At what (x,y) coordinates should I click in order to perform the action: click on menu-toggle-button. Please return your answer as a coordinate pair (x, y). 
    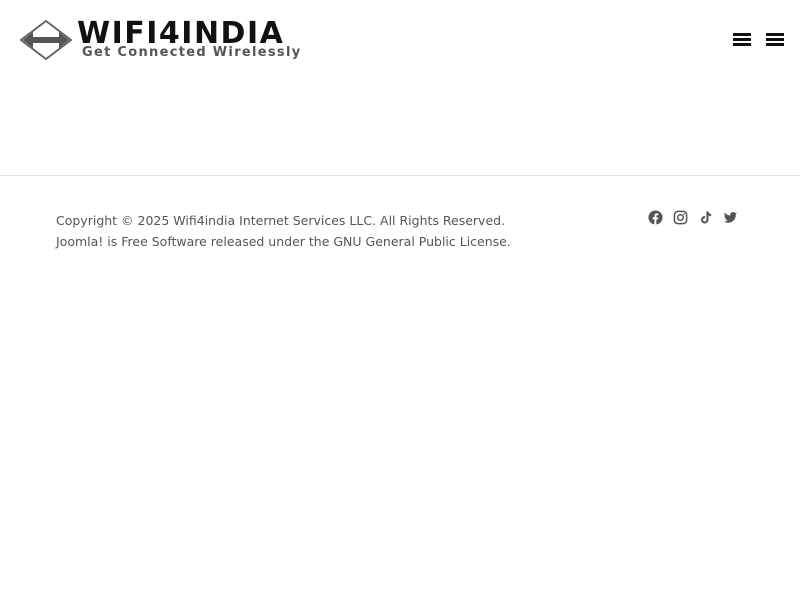
    Looking at the image, I should click on (742, 39).